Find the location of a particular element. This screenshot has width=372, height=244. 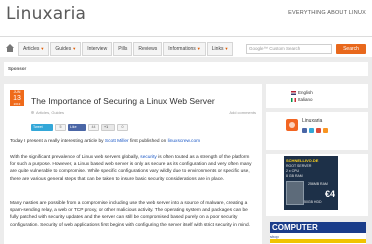

folder-icon is located at coordinates (32, 113).